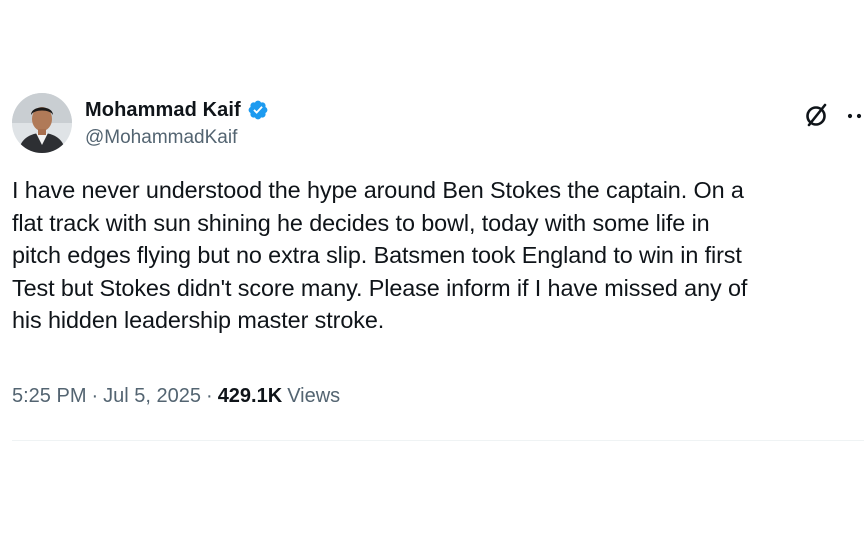  Describe the element at coordinates (854, 116) in the screenshot. I see `more-options-icon` at that location.